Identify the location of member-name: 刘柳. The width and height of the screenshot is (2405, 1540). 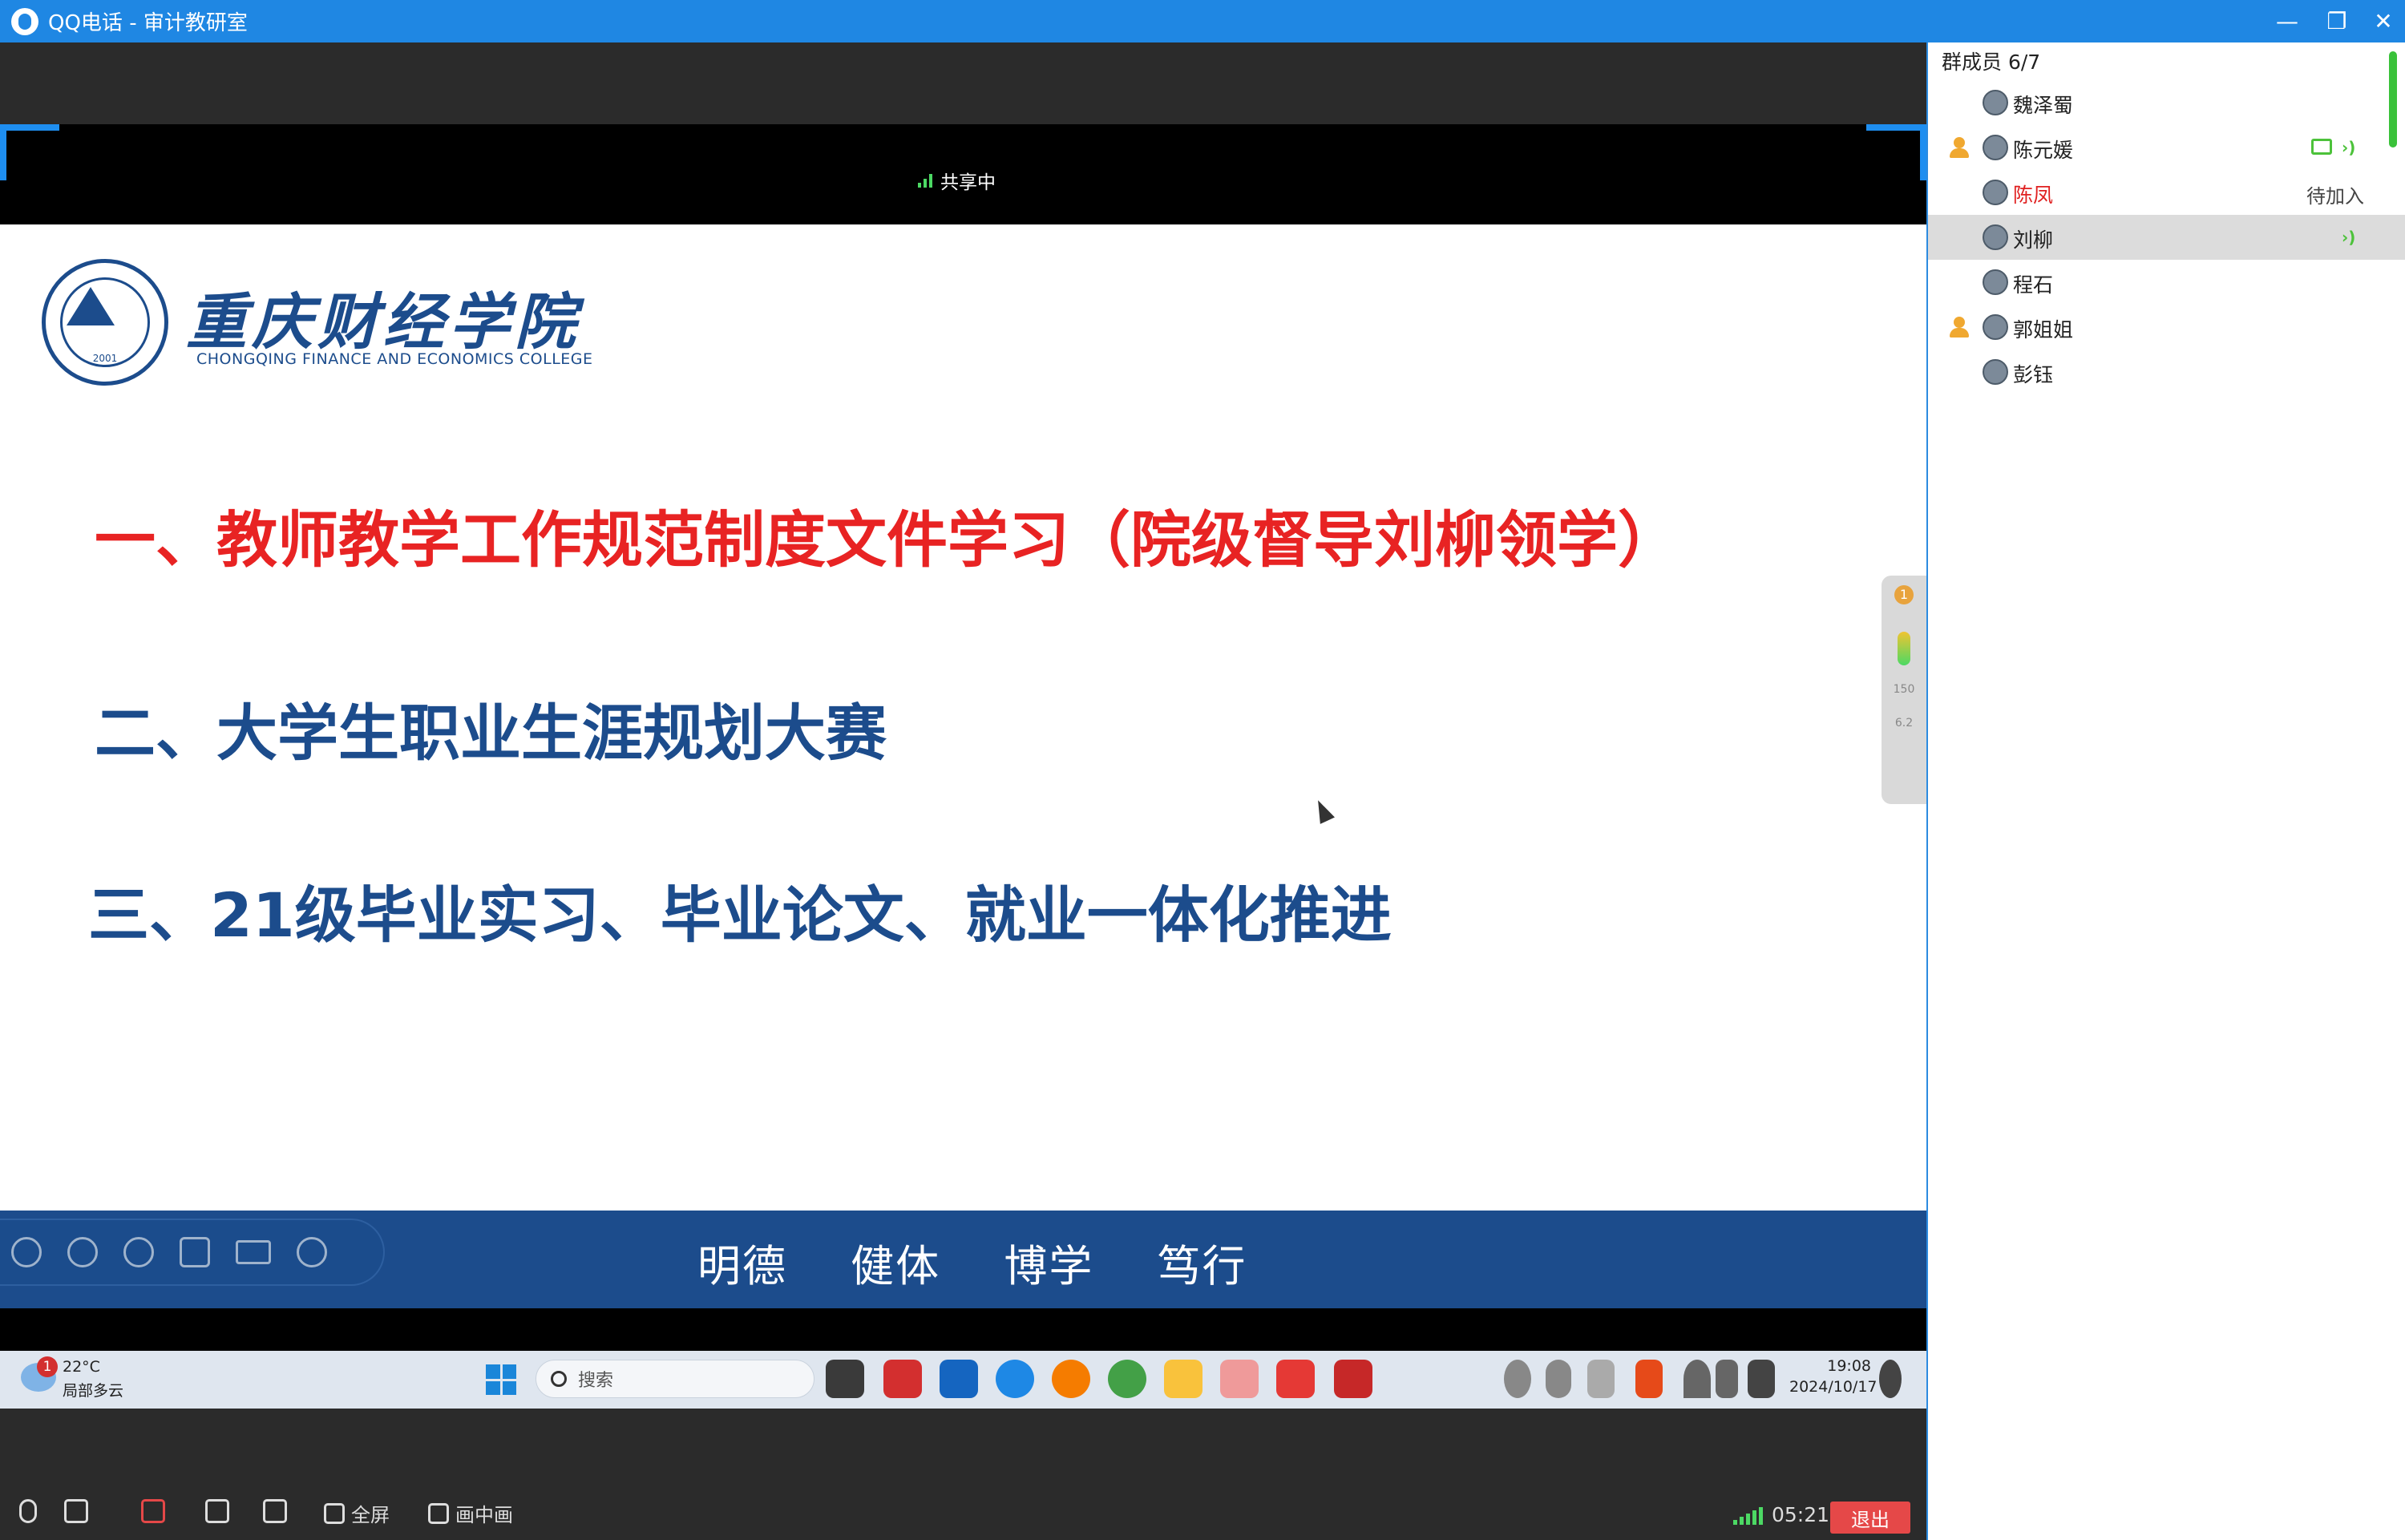
(2033, 240).